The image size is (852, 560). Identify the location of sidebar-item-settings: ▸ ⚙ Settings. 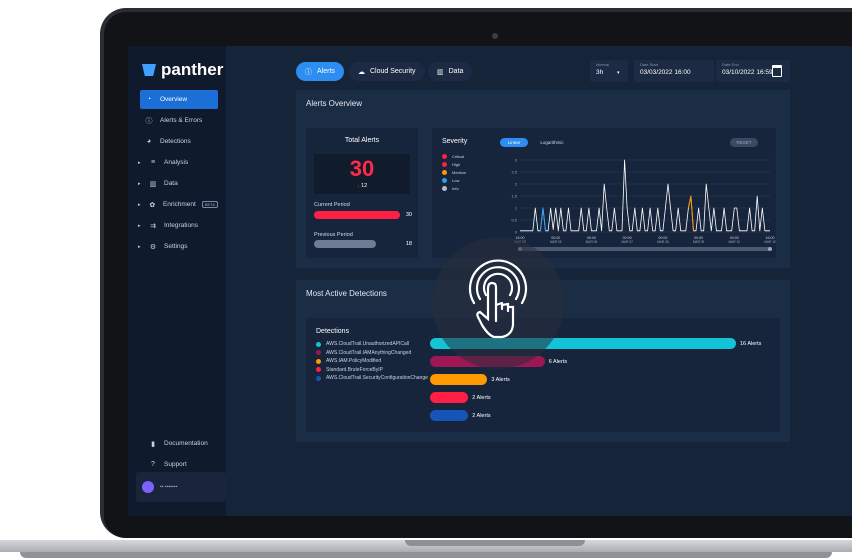
(178, 246).